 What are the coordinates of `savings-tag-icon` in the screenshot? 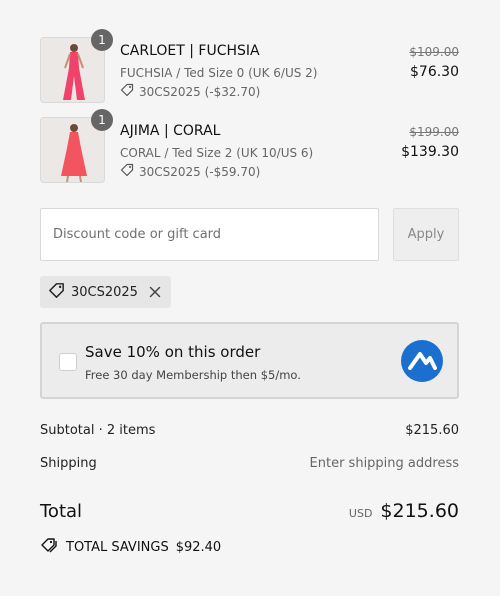 It's located at (49, 547).